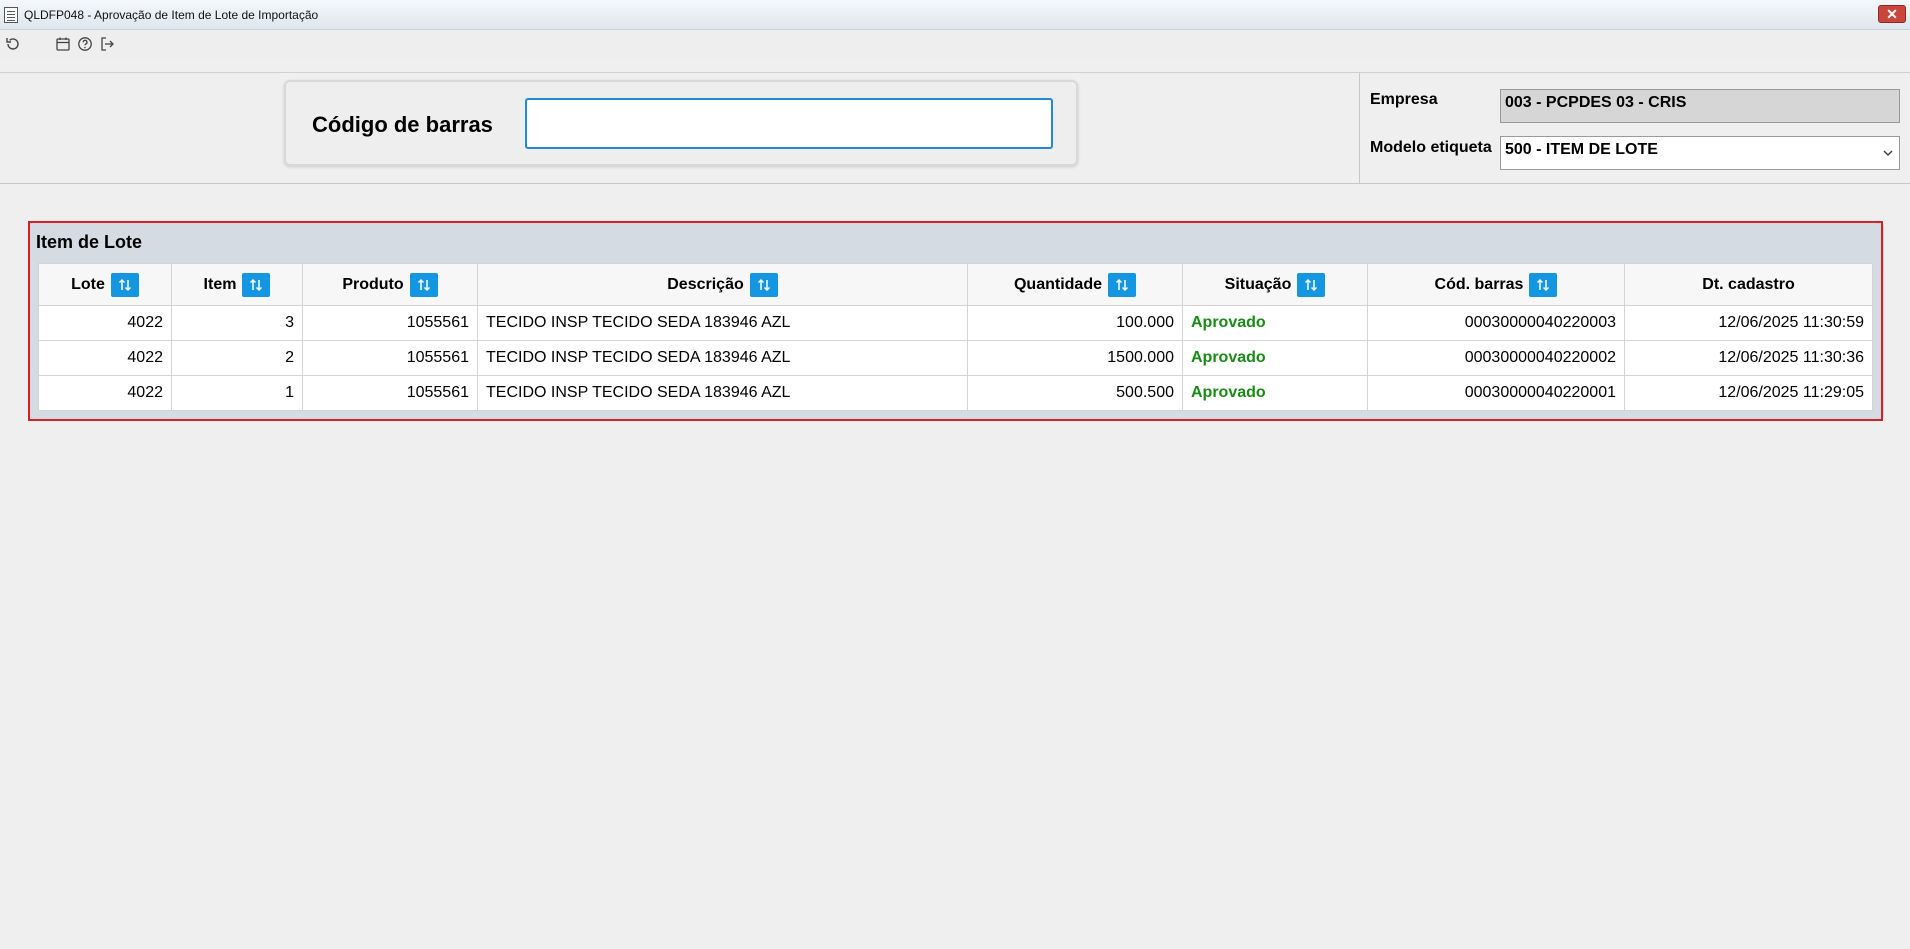 The image size is (1910, 949). I want to click on cell-quantidade: 1500.000, so click(1075, 358).